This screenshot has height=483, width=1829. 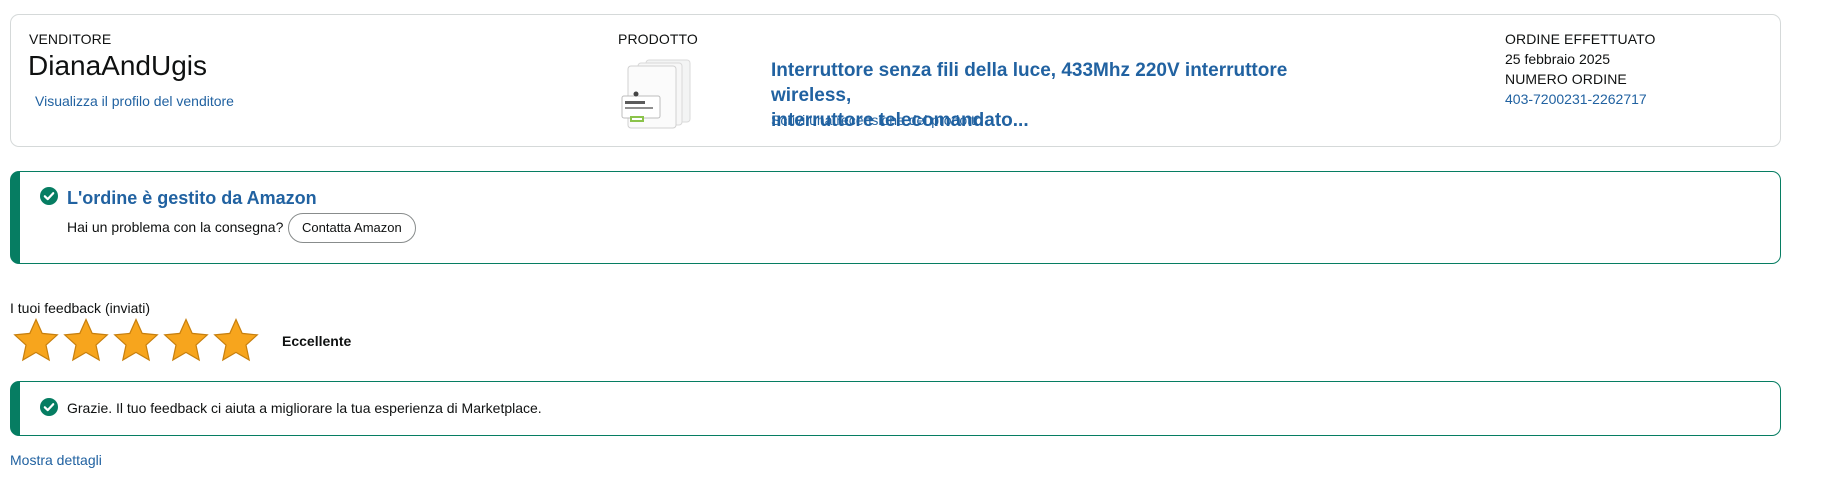 What do you see at coordinates (317, 341) in the screenshot?
I see `rating-label: Eccellente` at bounding box center [317, 341].